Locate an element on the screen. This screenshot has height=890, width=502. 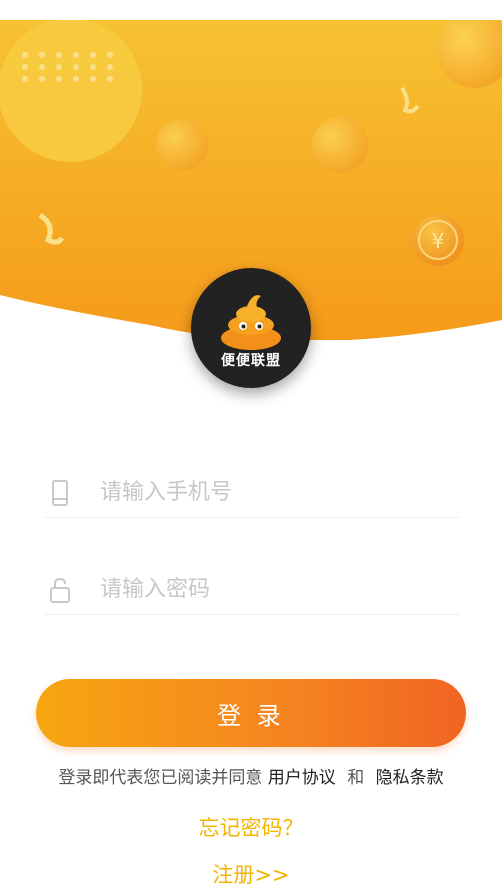
agreement-text: 登录即代表您已阅读并同意 用户协议 和 隐私条款 is located at coordinates (251, 775).